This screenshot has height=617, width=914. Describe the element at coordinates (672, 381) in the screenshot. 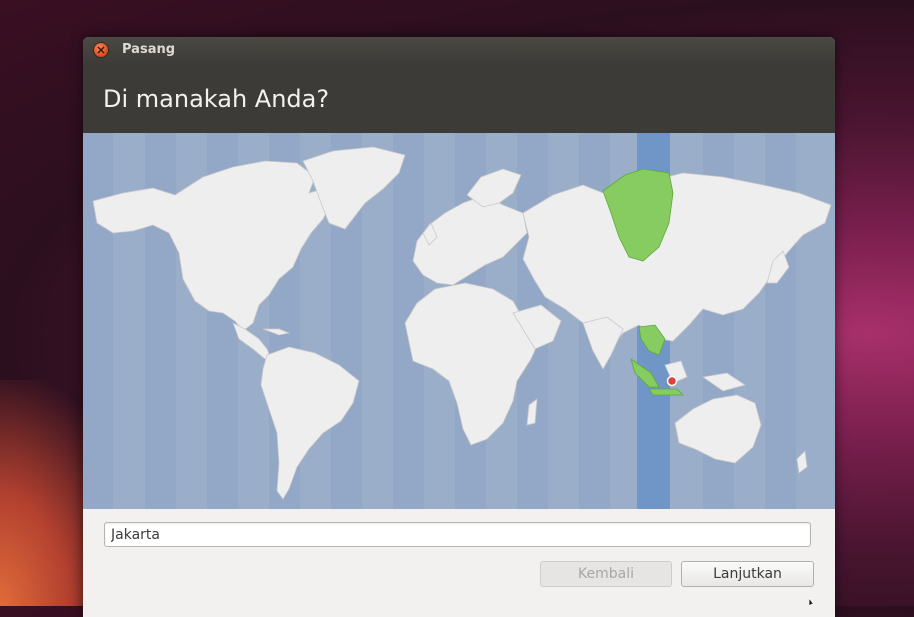

I see `location-pin-icon` at that location.